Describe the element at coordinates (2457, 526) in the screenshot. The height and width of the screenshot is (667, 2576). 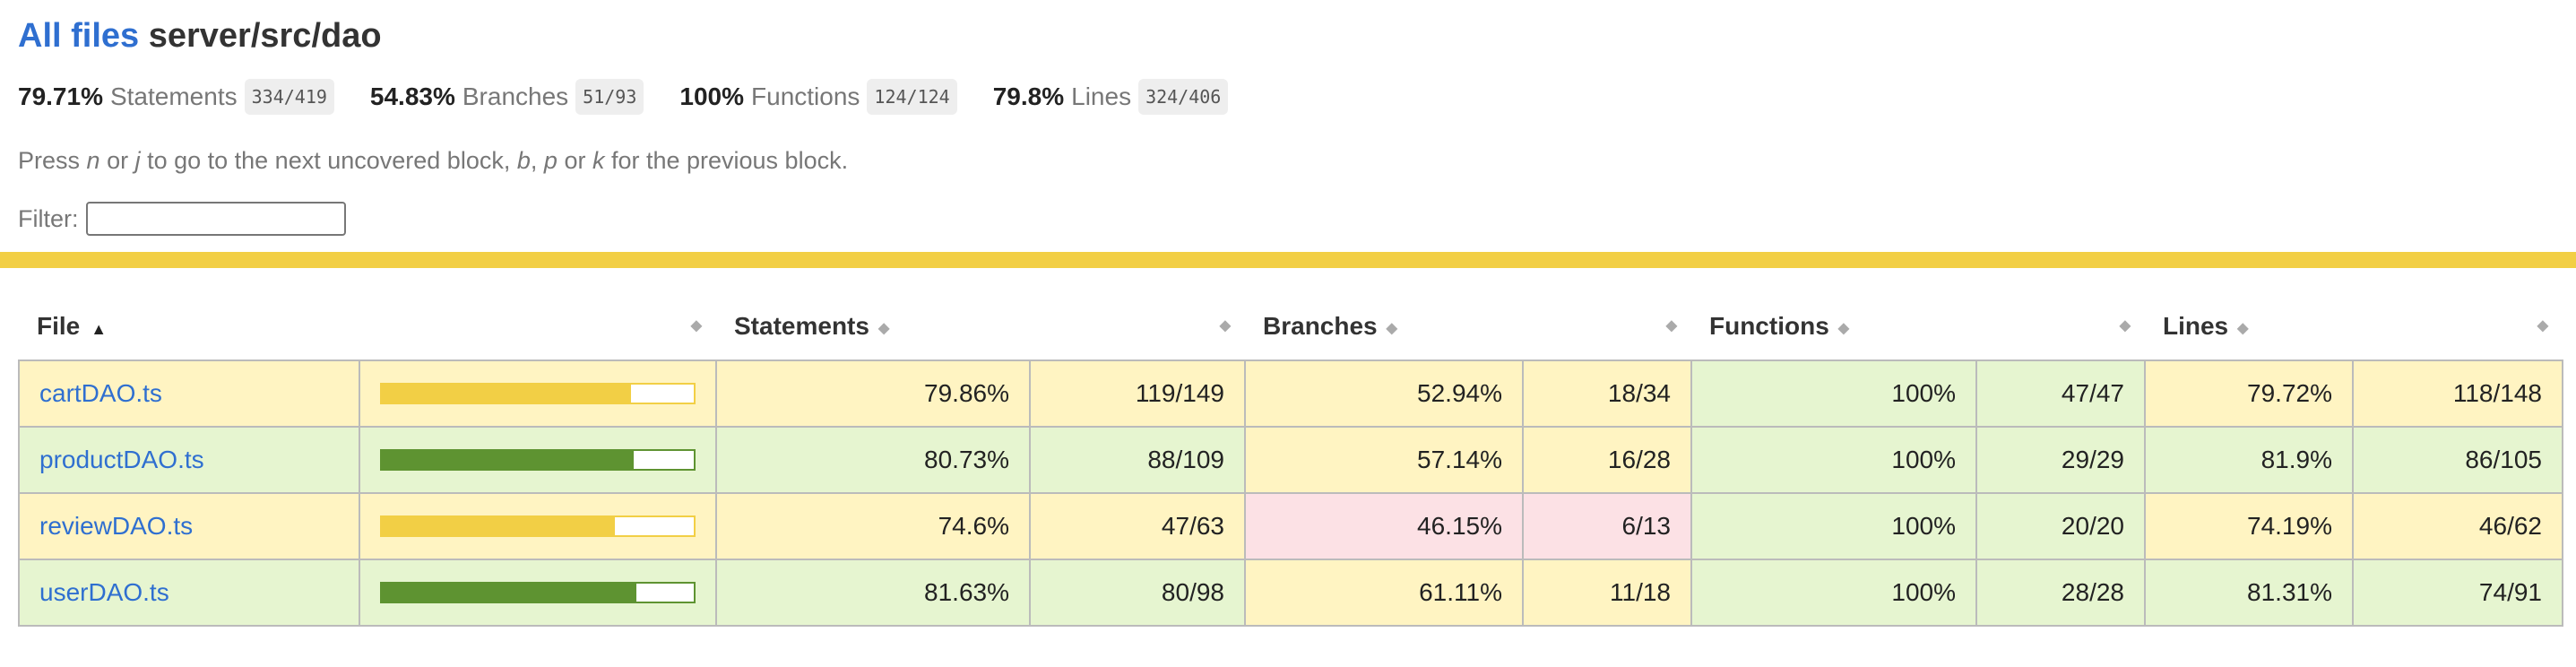
I see `lines-fraction: 46/62` at that location.